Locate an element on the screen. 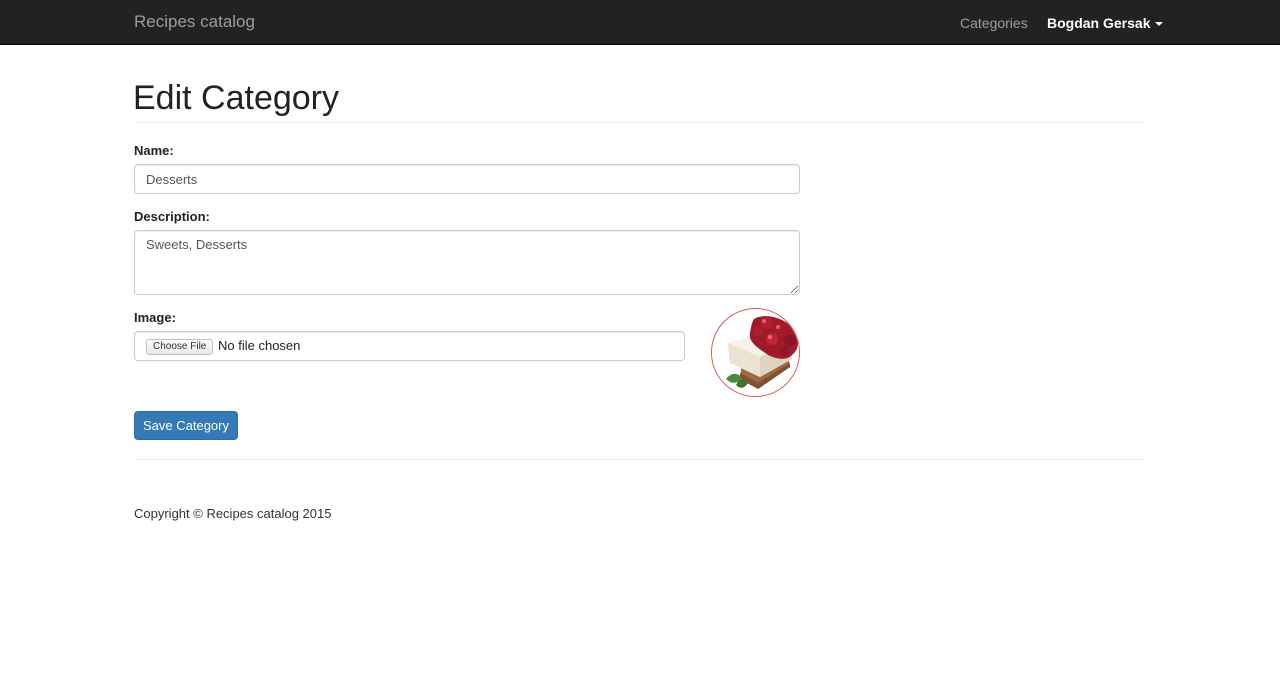 This screenshot has width=1280, height=680. navbar: Recipes catalog Categories Bogdan Gersak is located at coordinates (640, 22).